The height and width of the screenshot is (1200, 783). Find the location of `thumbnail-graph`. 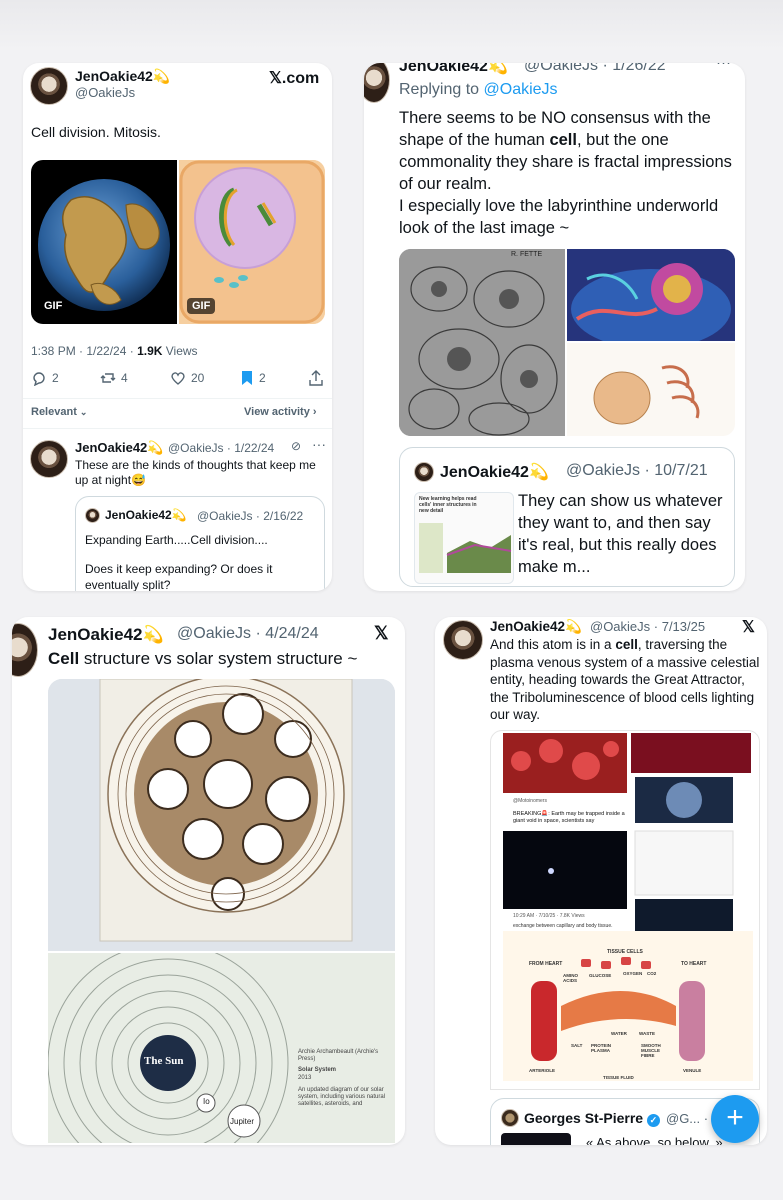

thumbnail-graph is located at coordinates (465, 548).